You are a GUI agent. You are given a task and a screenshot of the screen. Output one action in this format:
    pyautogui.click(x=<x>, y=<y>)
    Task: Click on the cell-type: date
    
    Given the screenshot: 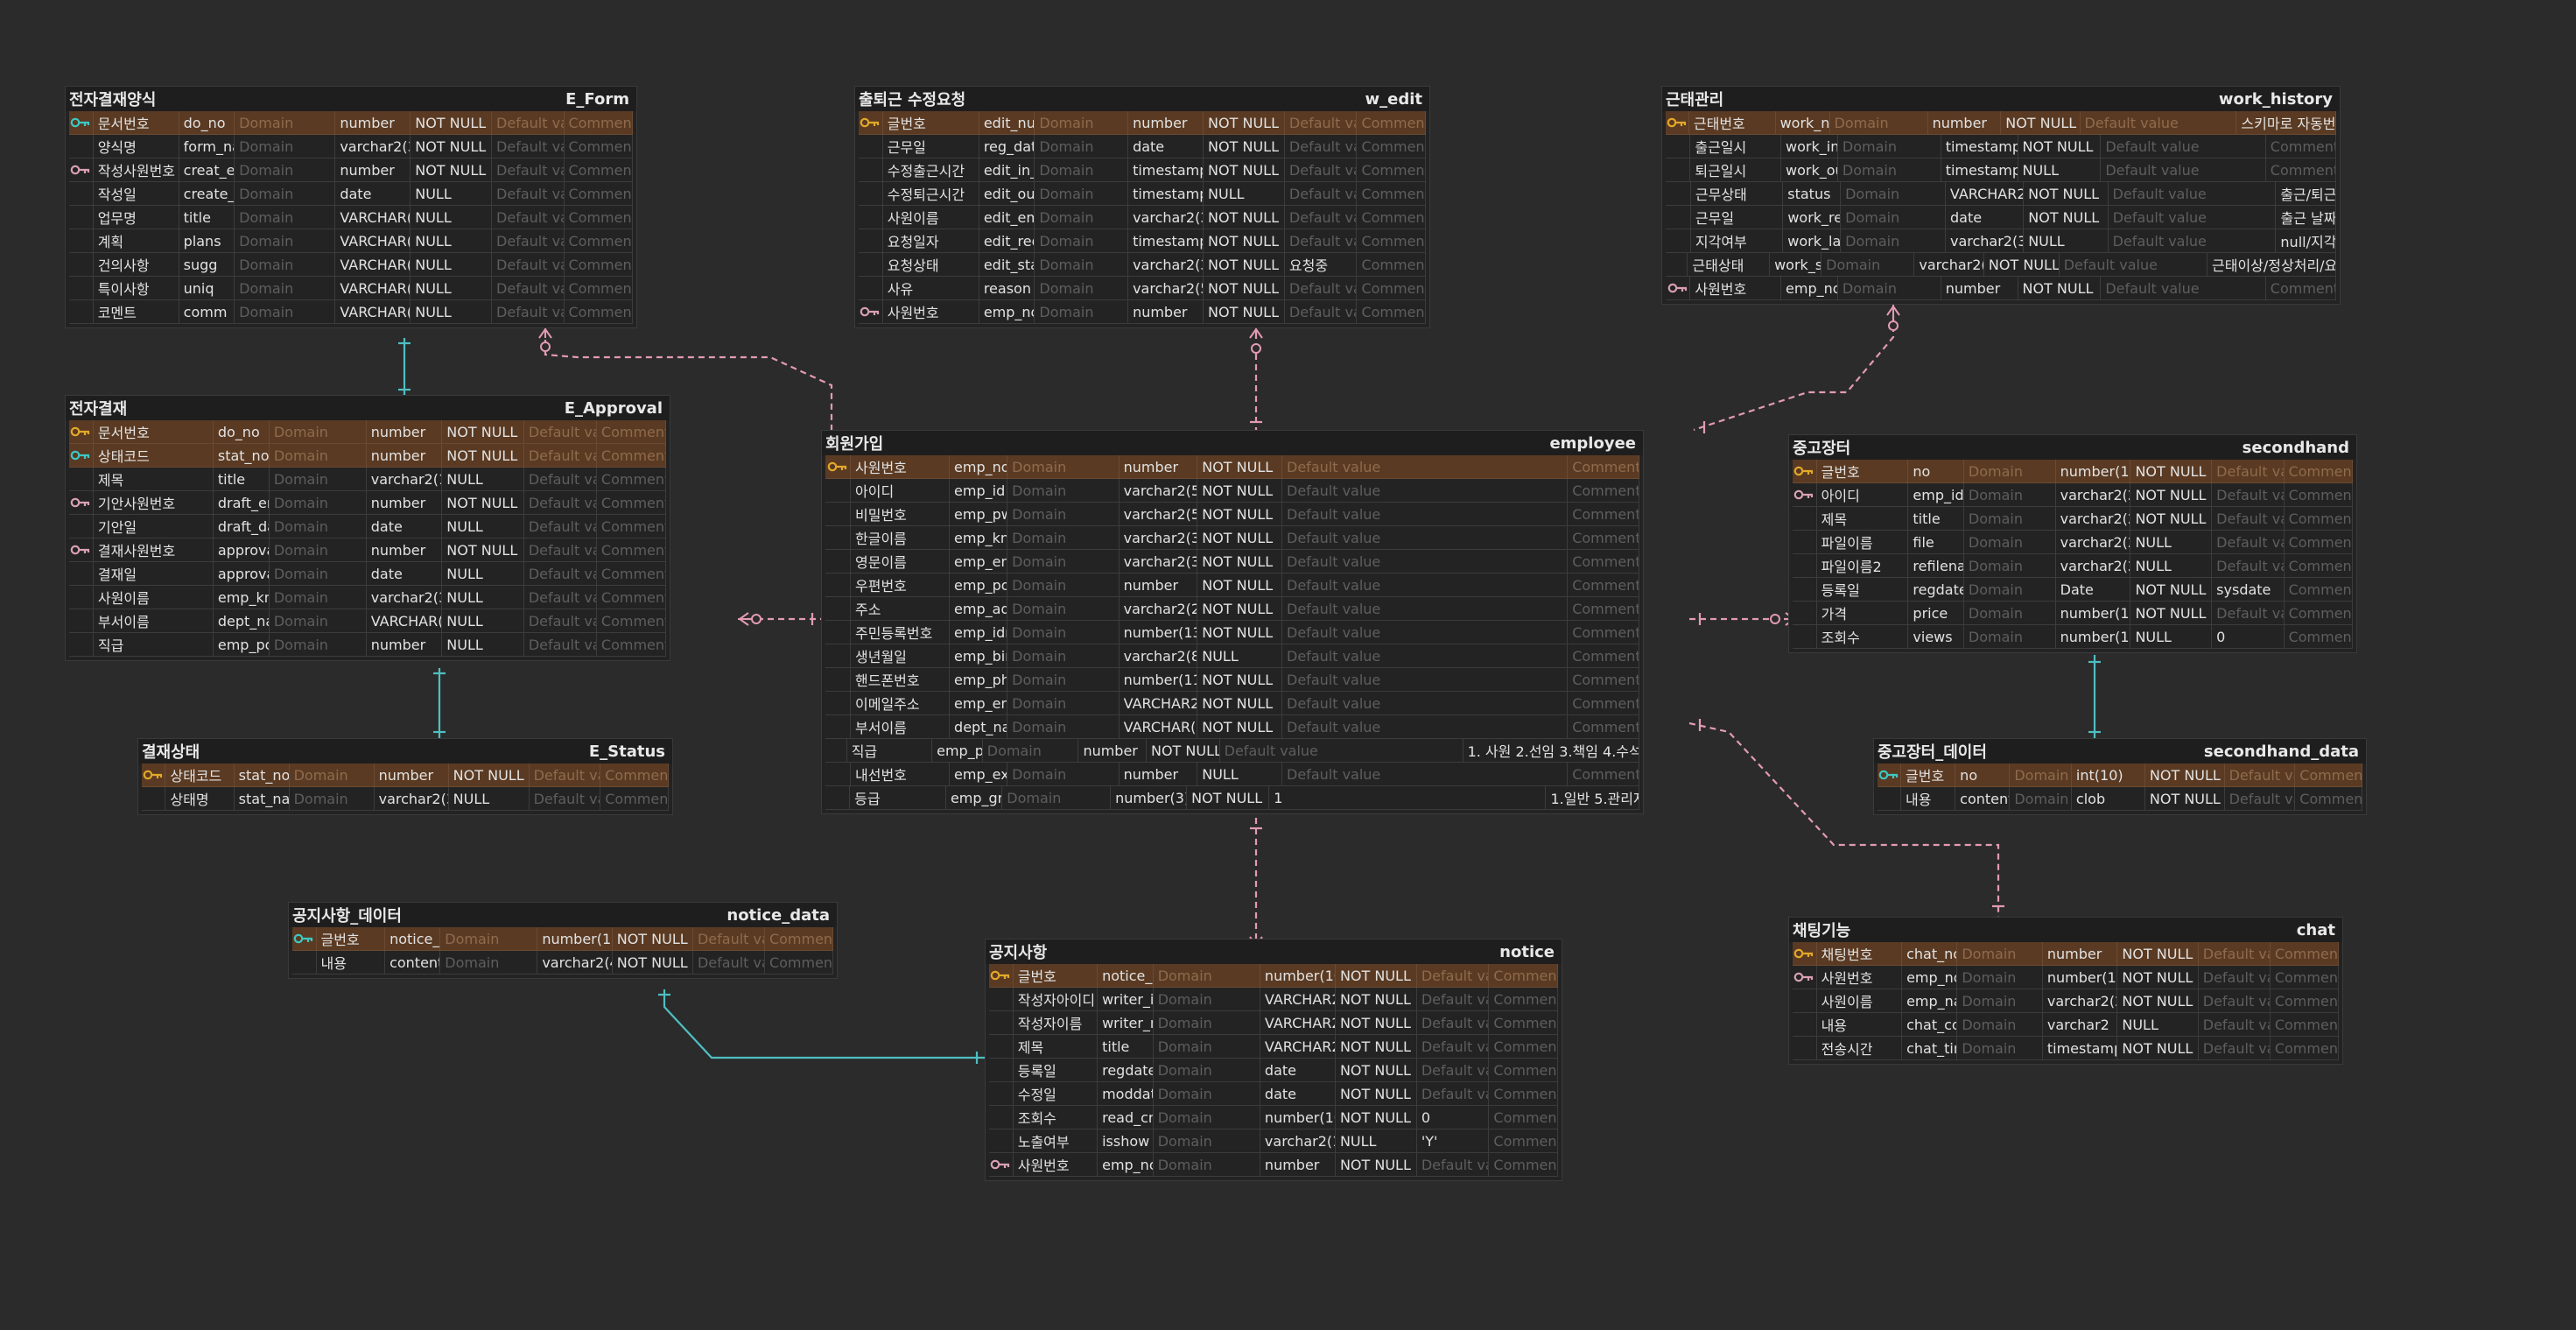 What is the action you would take?
    pyautogui.click(x=1166, y=146)
    